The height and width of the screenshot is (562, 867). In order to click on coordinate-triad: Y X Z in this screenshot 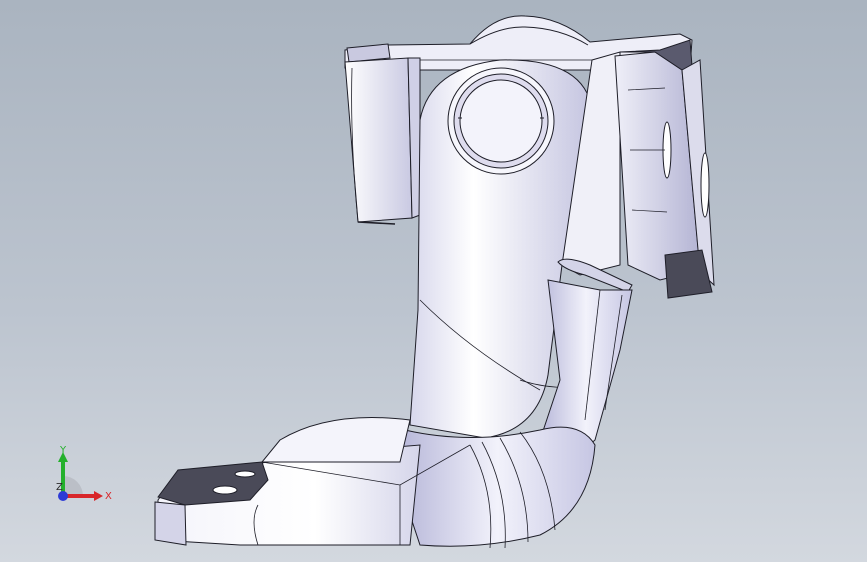, I will do `click(84, 473)`.